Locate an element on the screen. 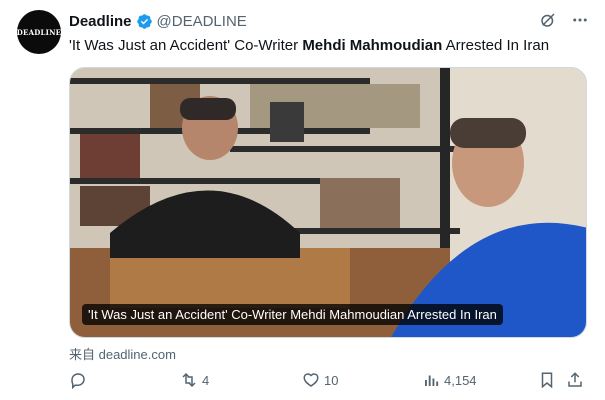  like-count: 10 is located at coordinates (331, 380).